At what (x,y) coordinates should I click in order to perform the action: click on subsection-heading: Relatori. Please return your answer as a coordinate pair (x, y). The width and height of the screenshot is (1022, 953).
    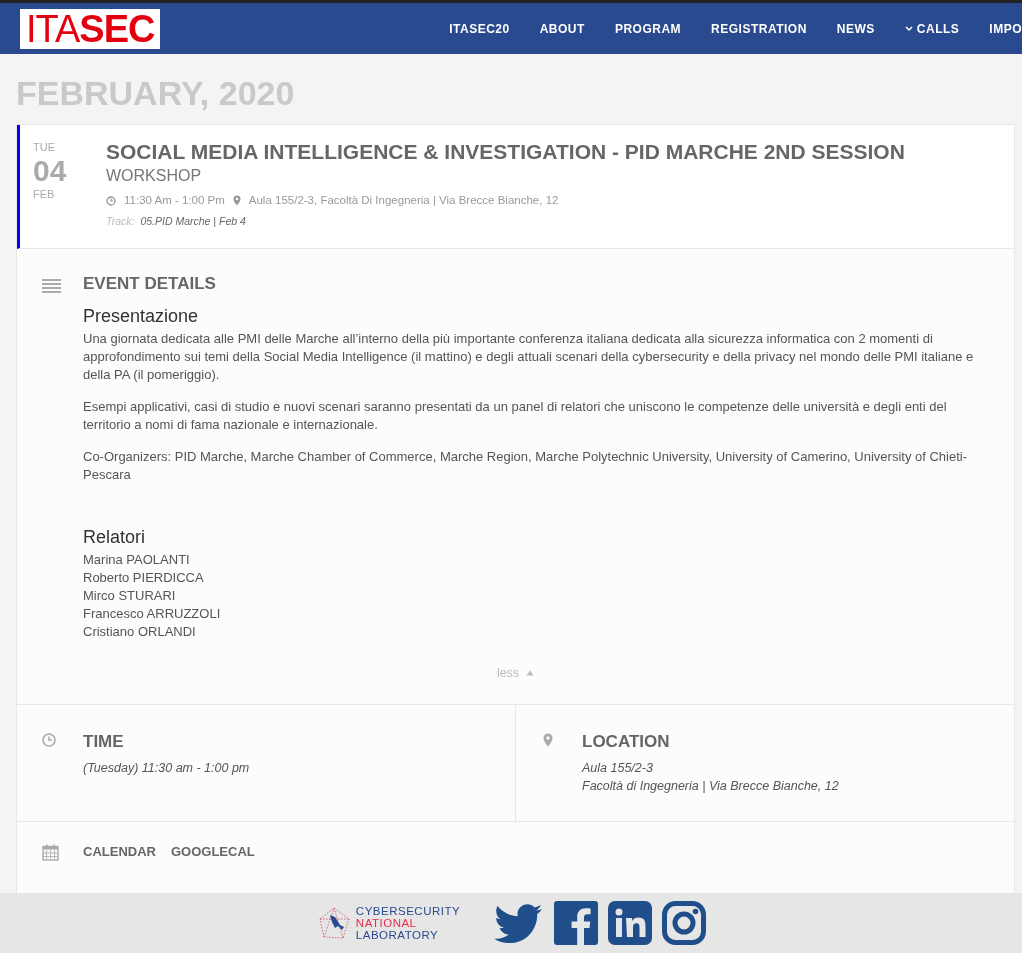
    Looking at the image, I should click on (115, 537).